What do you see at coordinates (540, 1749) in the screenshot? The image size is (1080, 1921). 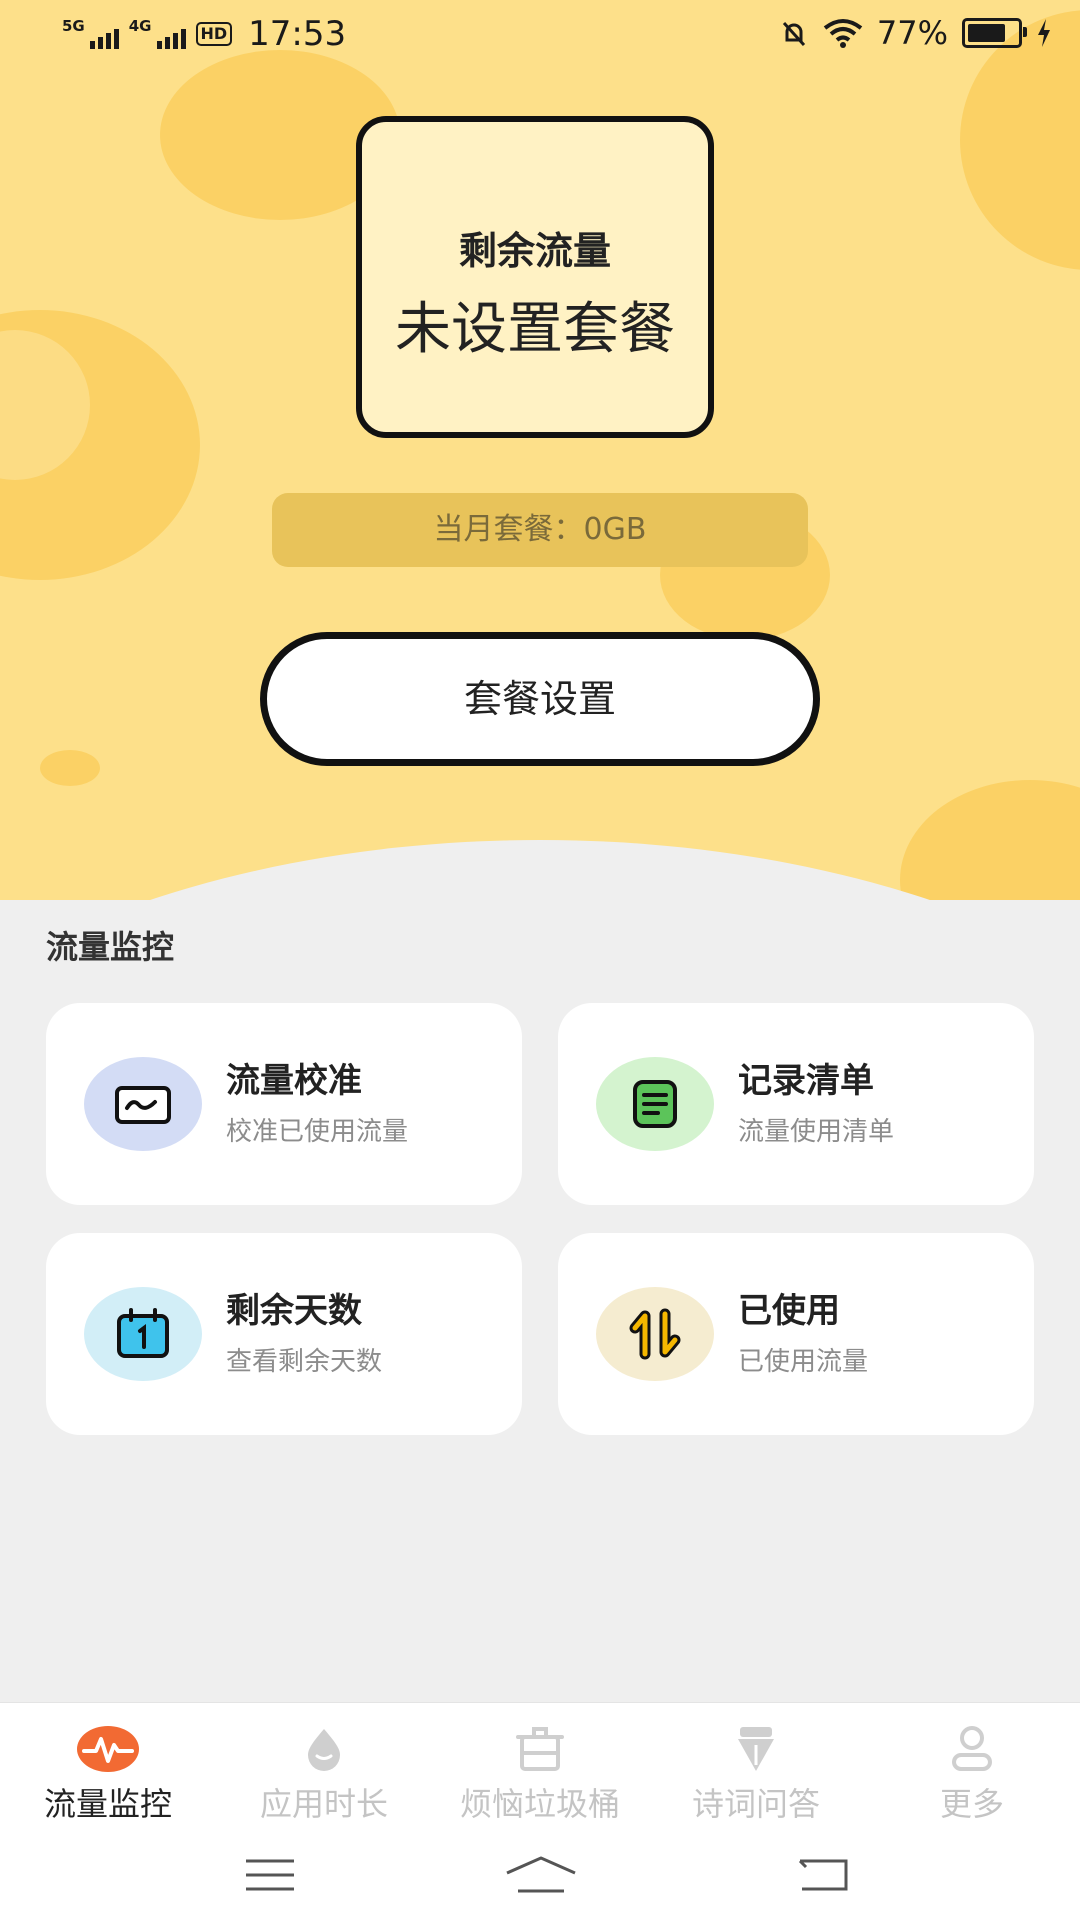 I see `trash-bin-icon` at bounding box center [540, 1749].